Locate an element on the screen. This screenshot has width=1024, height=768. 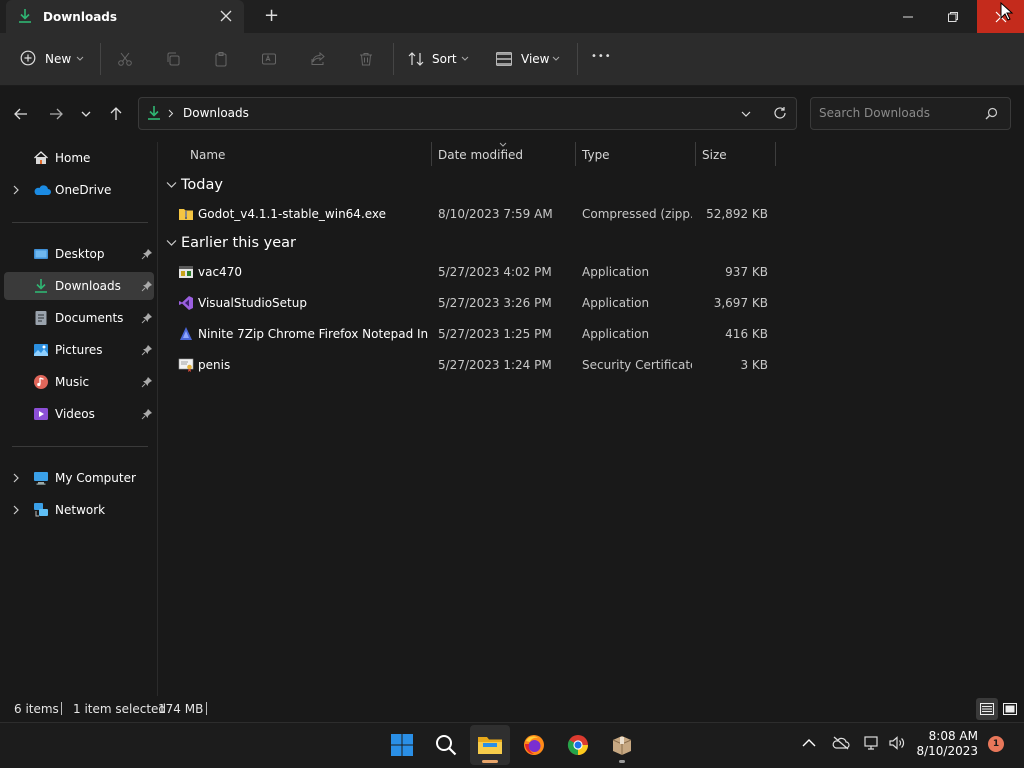
back-arrow-icon is located at coordinates (21, 114).